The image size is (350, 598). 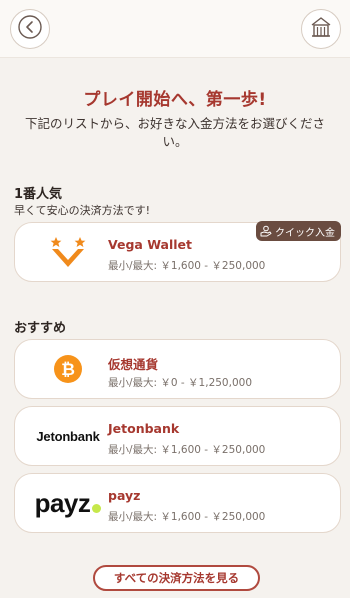 I want to click on see-all-payment-methods-button: すべての決済方法を見る, so click(x=176, y=578).